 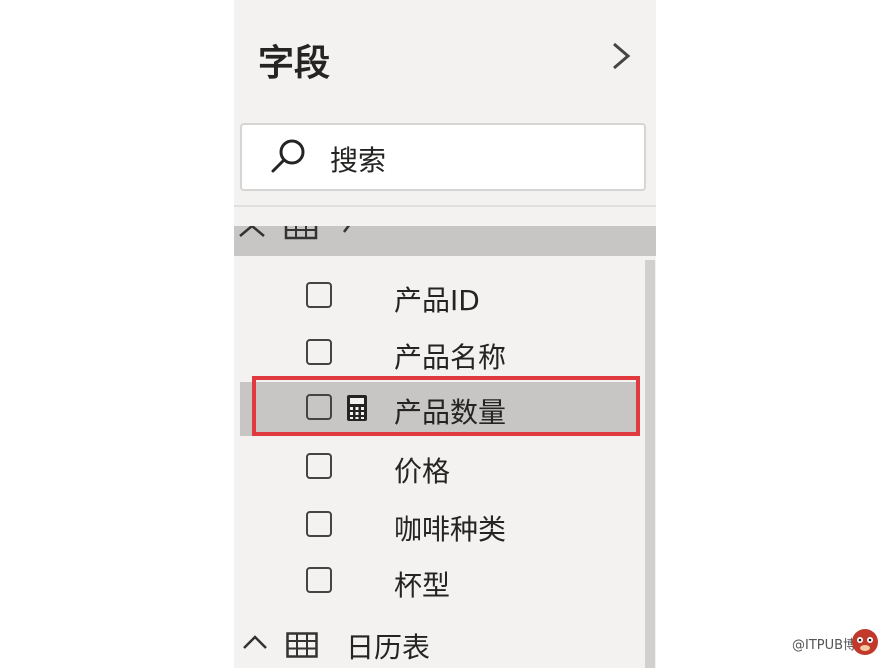 What do you see at coordinates (422, 471) in the screenshot?
I see `field-label: 价格` at bounding box center [422, 471].